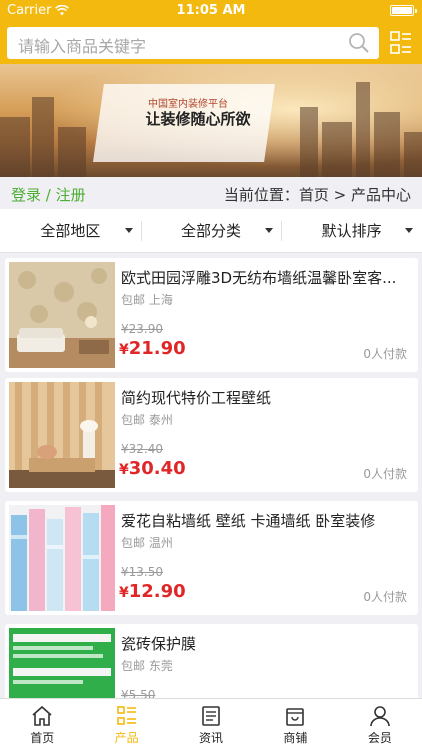 Image resolution: width=422 pixels, height=750 pixels. Describe the element at coordinates (142, 449) in the screenshot. I see `original-price: ¥32.40` at that location.